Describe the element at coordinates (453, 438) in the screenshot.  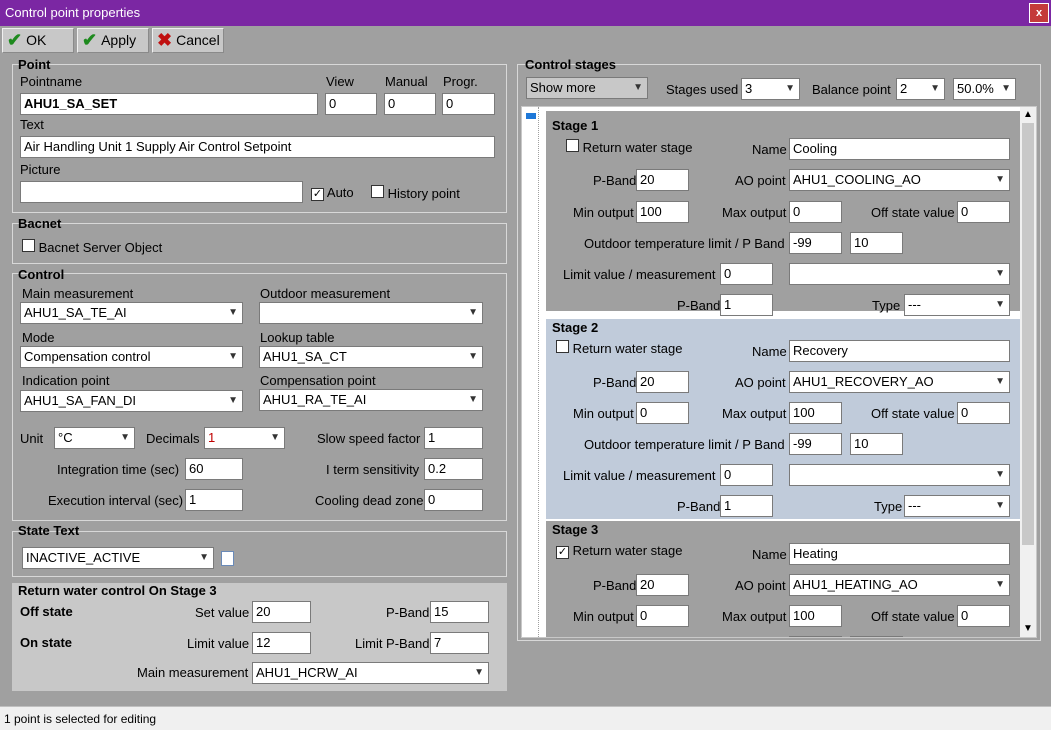
I see `slow-speed-input: 1` at that location.